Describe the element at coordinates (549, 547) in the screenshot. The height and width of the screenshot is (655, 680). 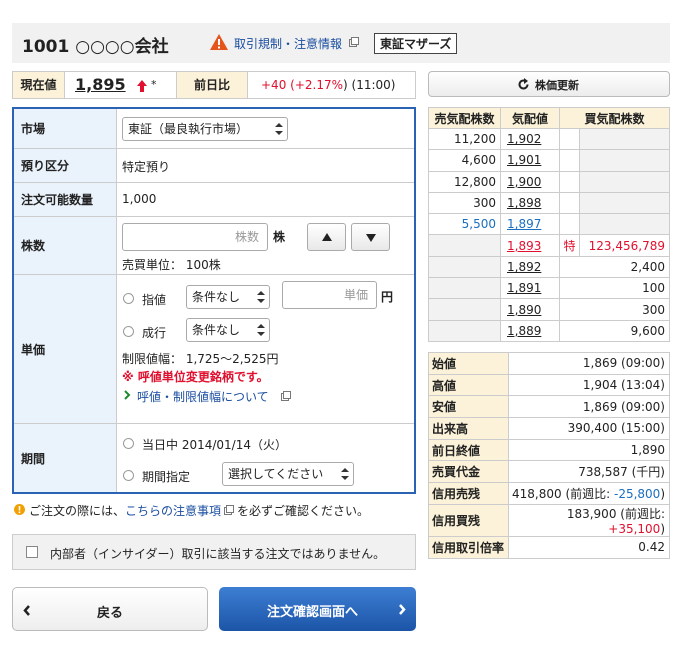
I see `stat-row: 信用取引倍率 0.42` at that location.